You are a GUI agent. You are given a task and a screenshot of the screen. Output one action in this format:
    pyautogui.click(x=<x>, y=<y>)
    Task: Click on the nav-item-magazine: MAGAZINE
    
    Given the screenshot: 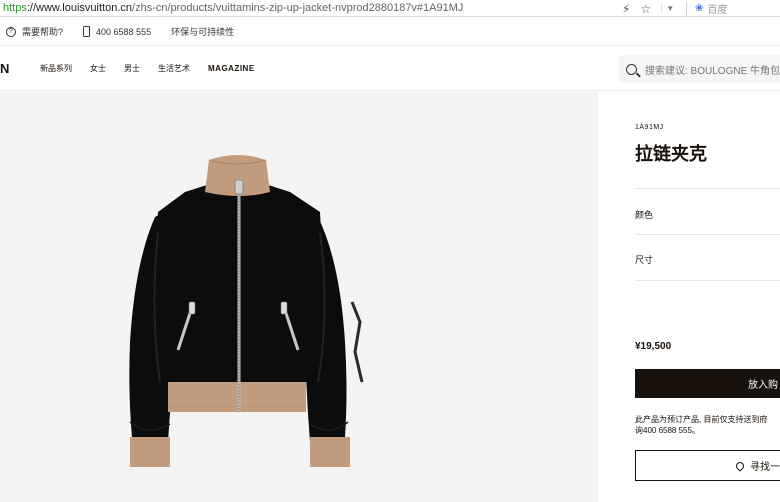 What is the action you would take?
    pyautogui.click(x=231, y=68)
    